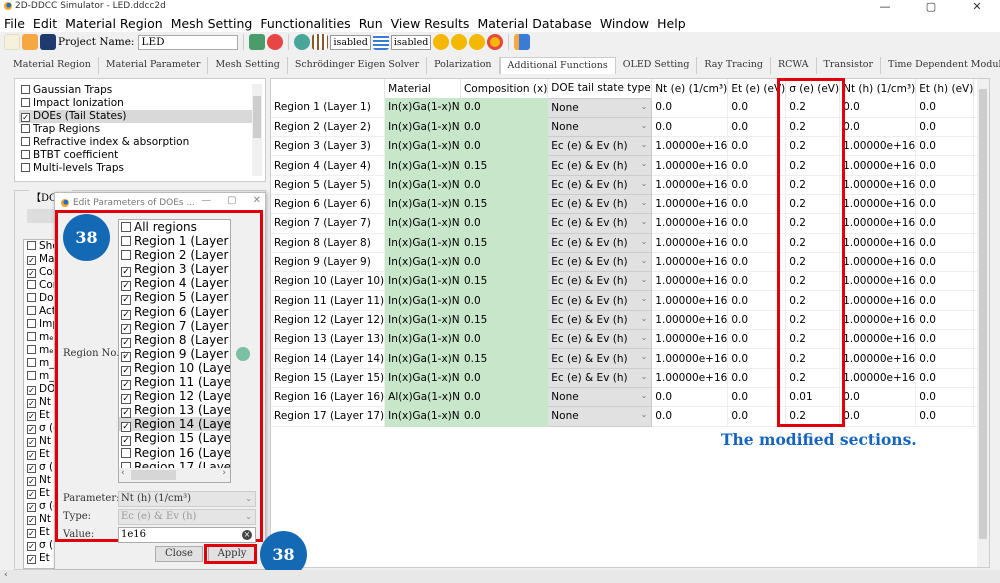 The height and width of the screenshot is (583, 1000). Describe the element at coordinates (357, 65) in the screenshot. I see `tab-schr-dinger-eigen-solver: Schrödinger Eigen Solver` at that location.